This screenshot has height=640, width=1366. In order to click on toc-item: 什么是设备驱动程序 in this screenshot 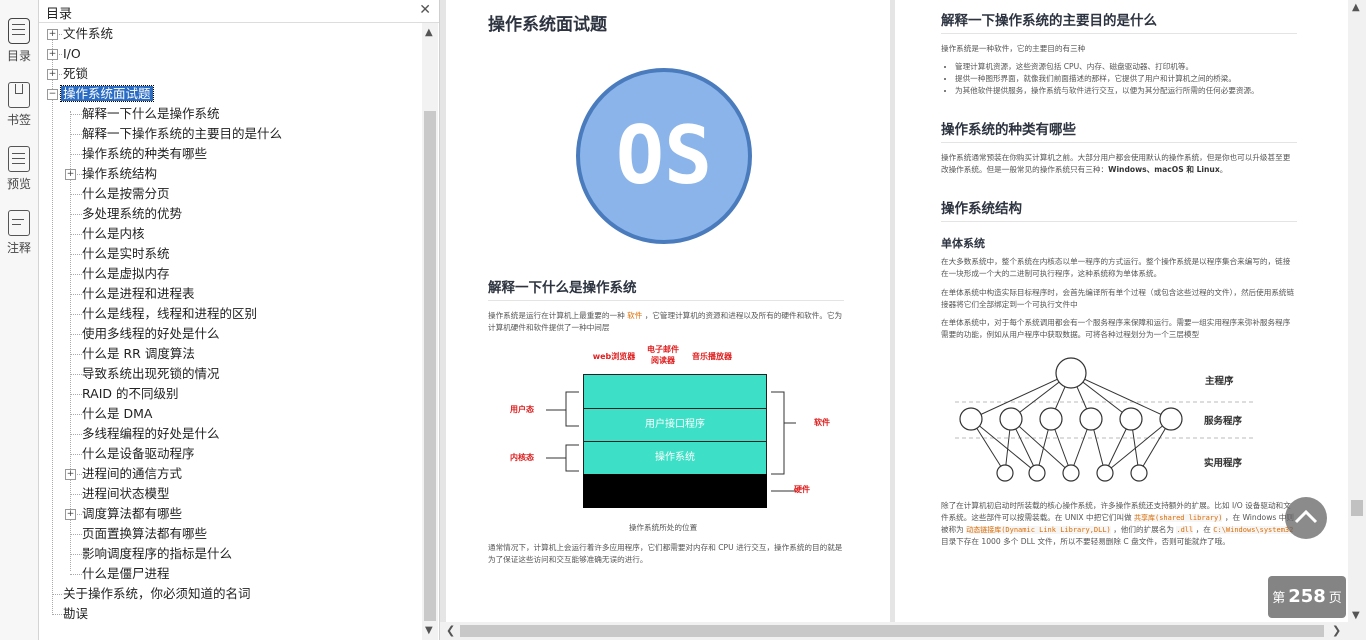, I will do `click(138, 454)`.